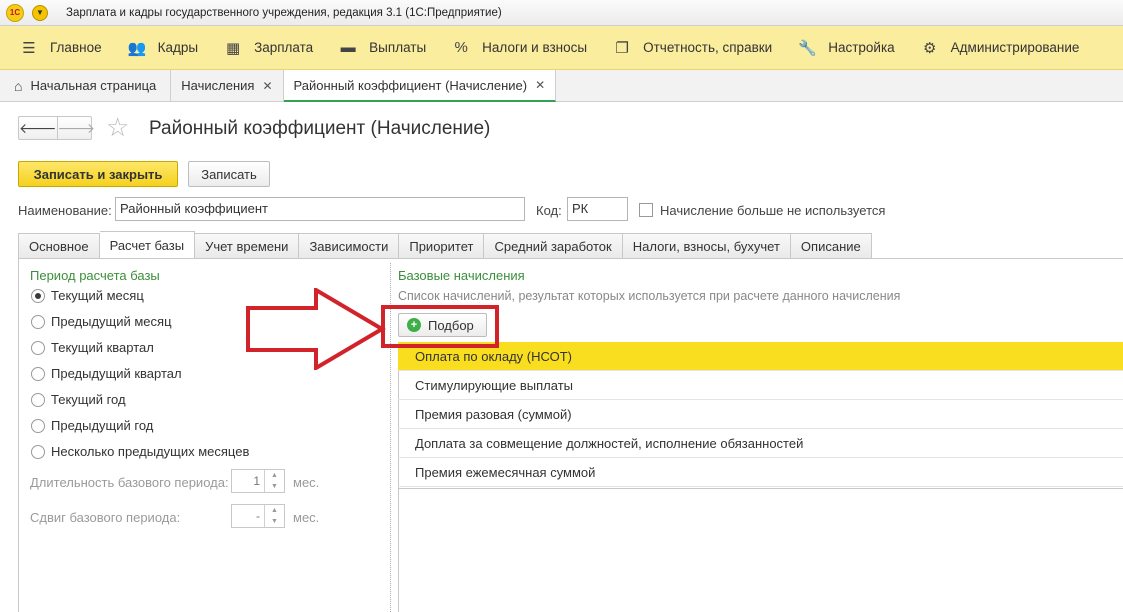  Describe the element at coordinates (807, 48) in the screenshot. I see `wrench-icon: 🔧` at that location.